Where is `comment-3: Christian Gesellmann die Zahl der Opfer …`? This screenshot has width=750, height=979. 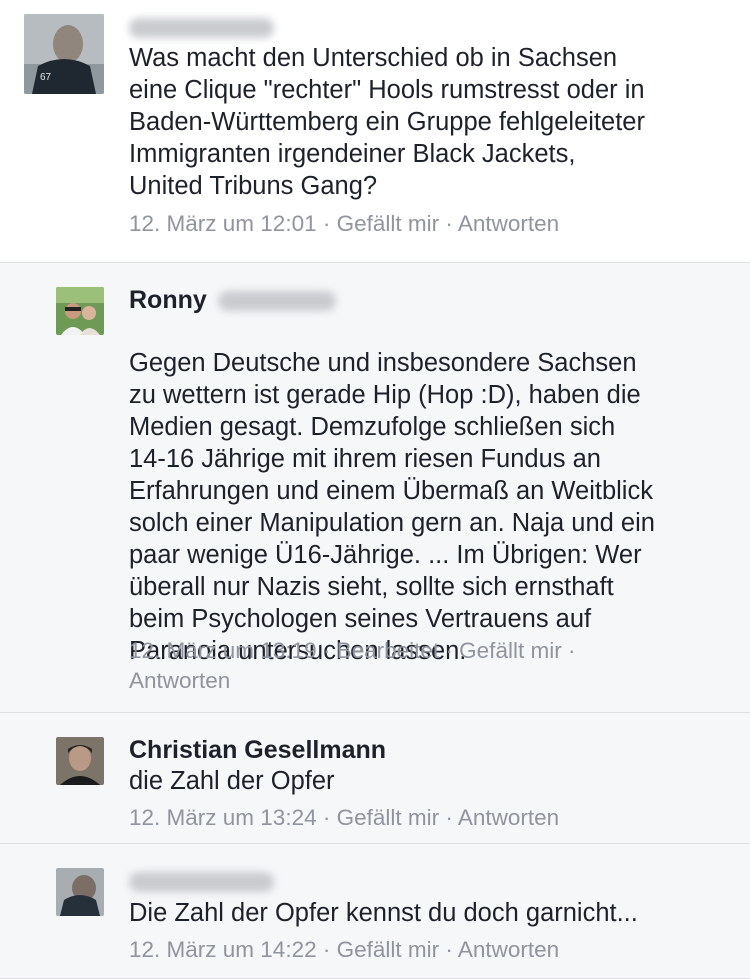
comment-3: Christian Gesellmann die Zahl der Opfer … is located at coordinates (375, 778).